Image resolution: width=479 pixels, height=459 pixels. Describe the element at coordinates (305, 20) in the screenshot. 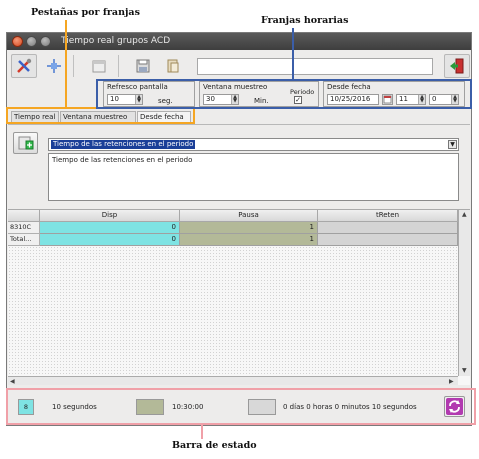

I see `annotation-time-slots: Franjas horarias` at that location.